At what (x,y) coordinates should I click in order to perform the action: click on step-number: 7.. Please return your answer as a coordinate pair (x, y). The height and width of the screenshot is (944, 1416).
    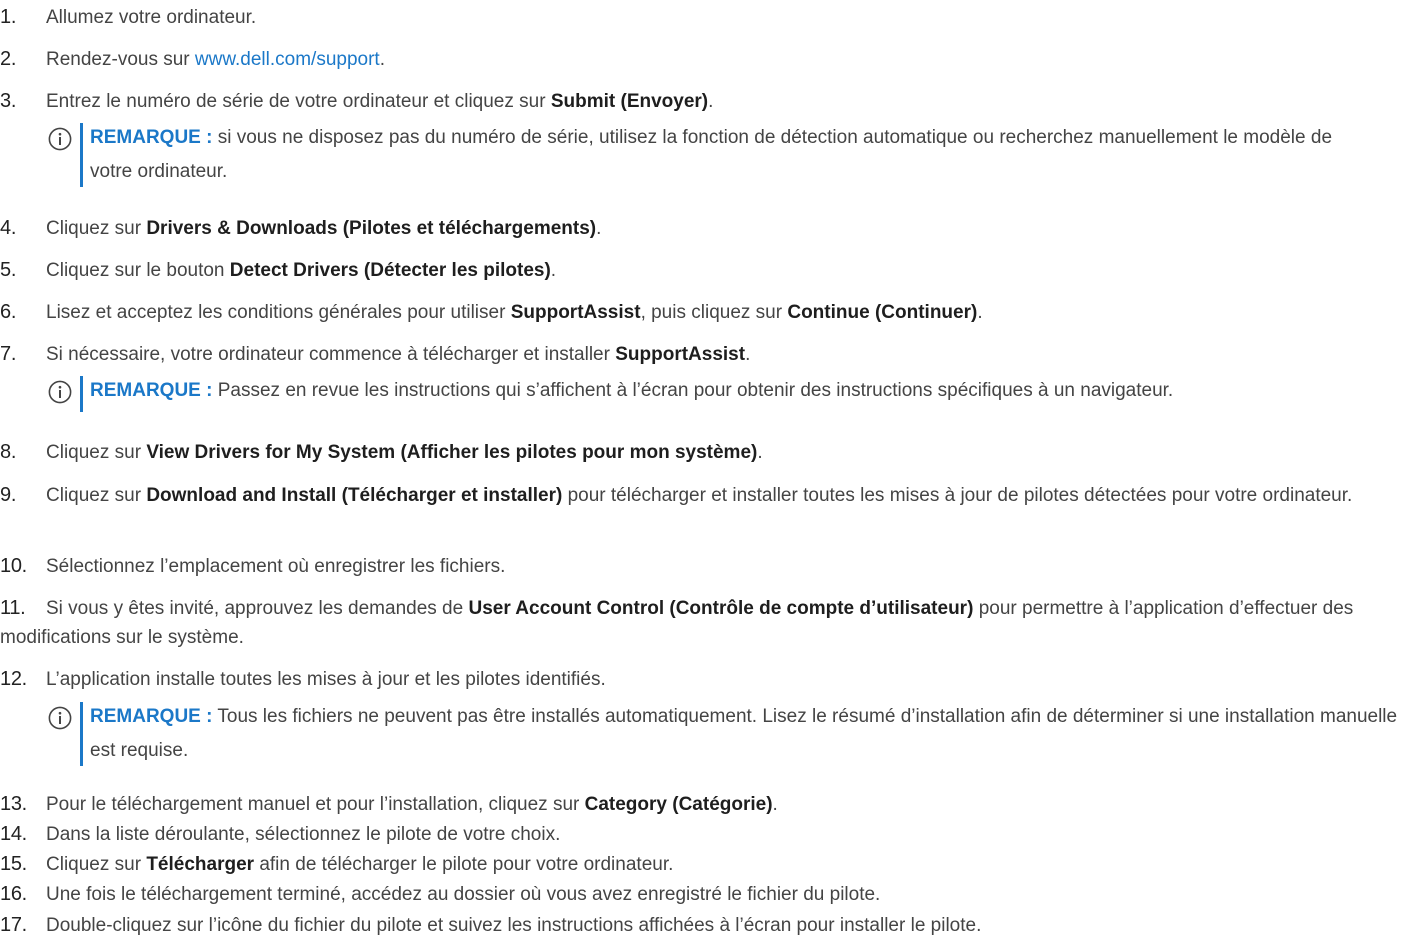
    Looking at the image, I should click on (8, 354).